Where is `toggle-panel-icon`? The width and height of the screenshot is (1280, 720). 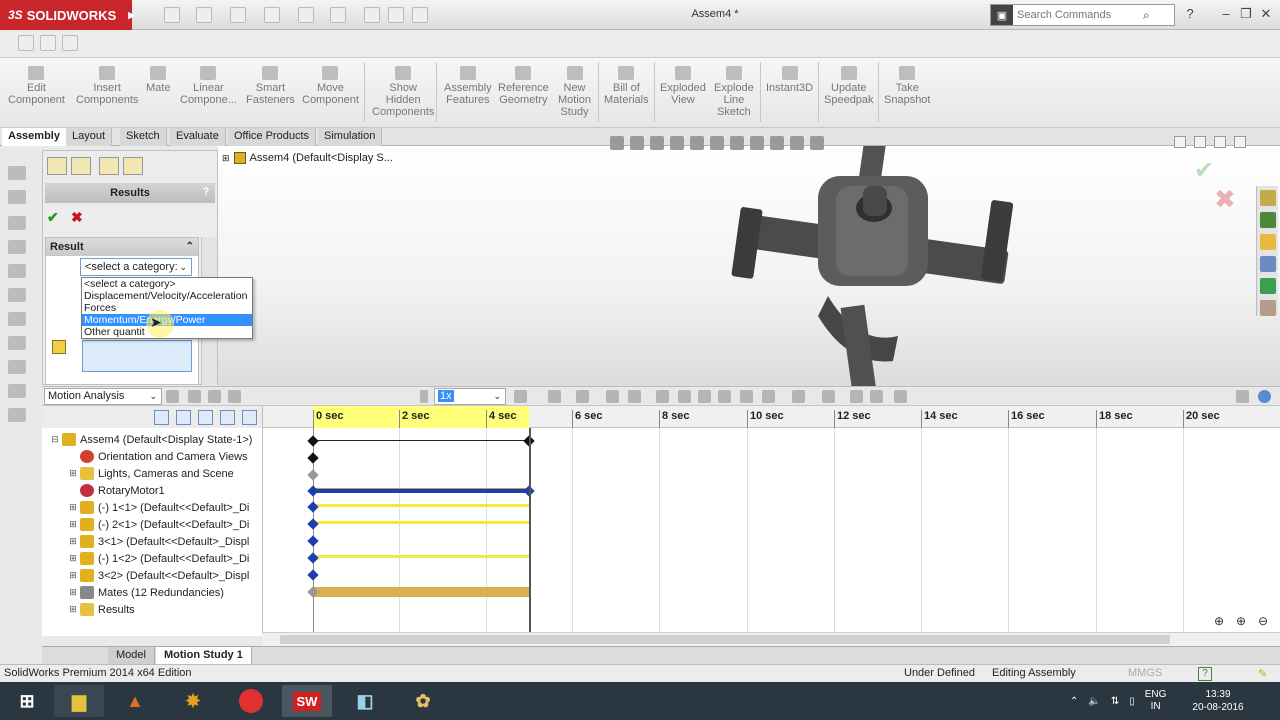 toggle-panel-icon is located at coordinates (1242, 396).